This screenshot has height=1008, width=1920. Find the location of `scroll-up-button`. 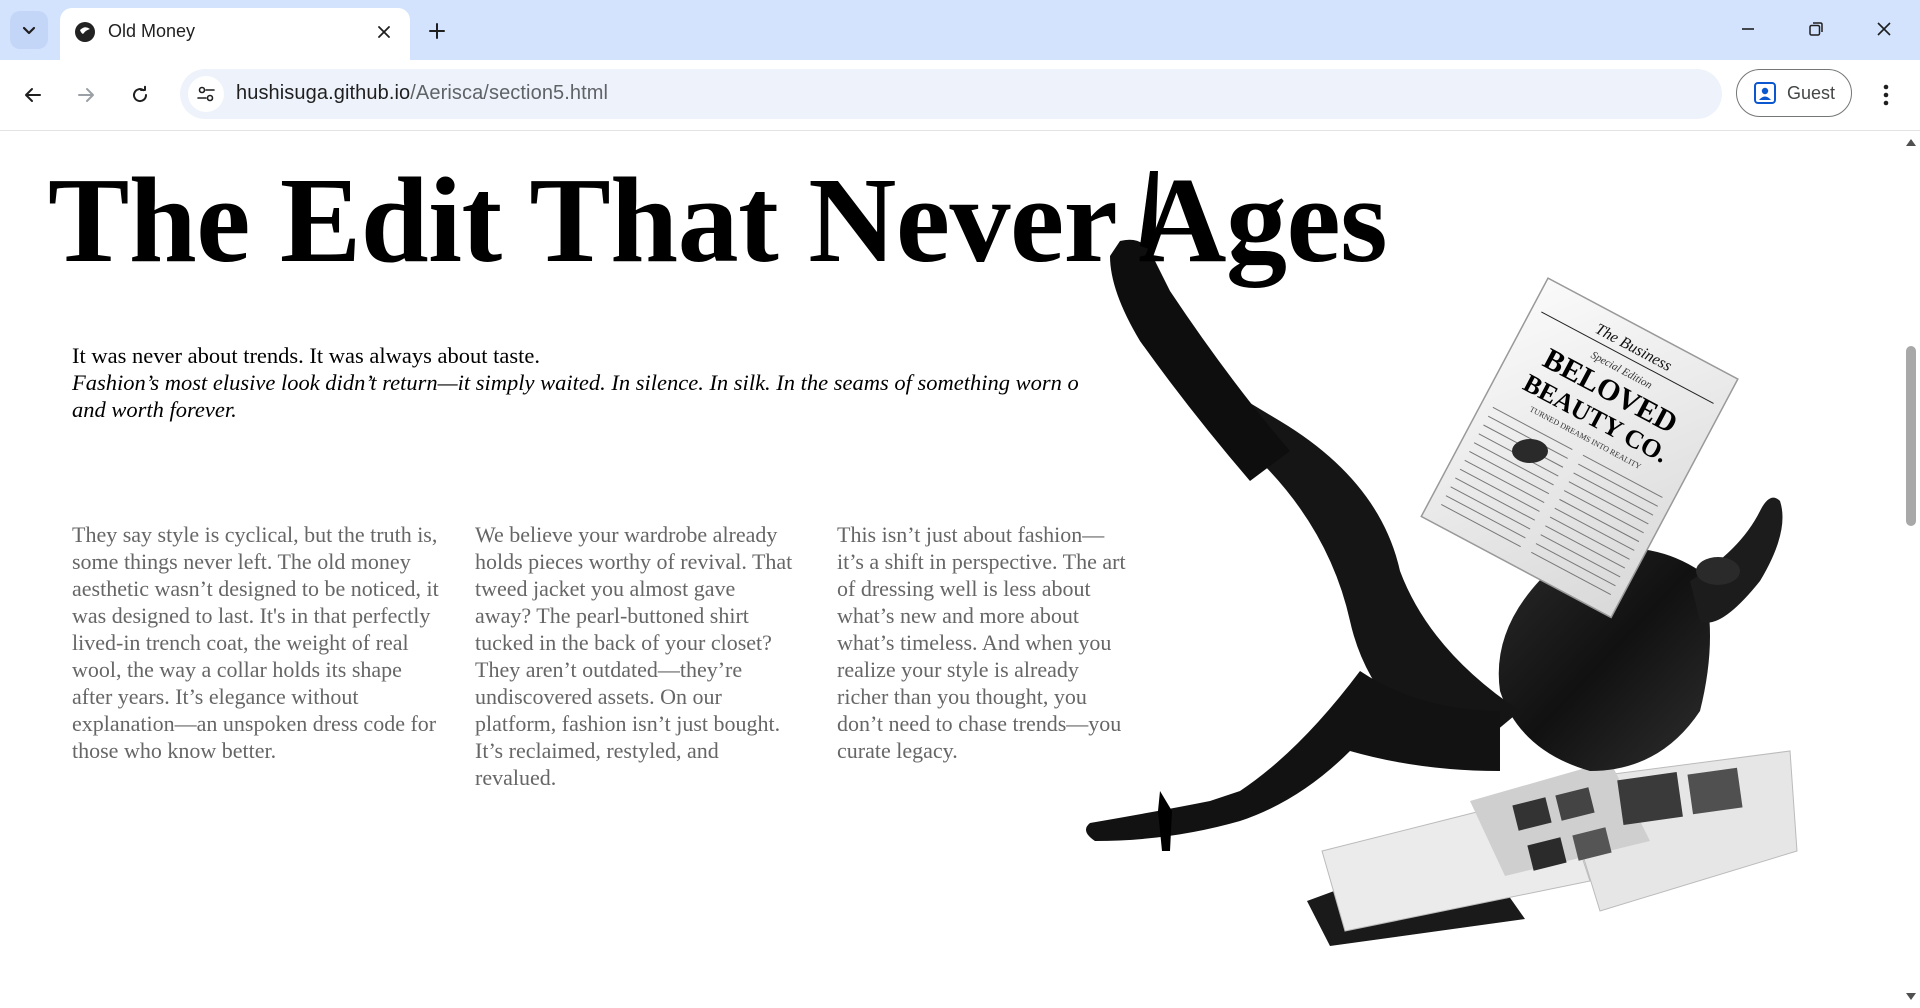

scroll-up-button is located at coordinates (1911, 142).